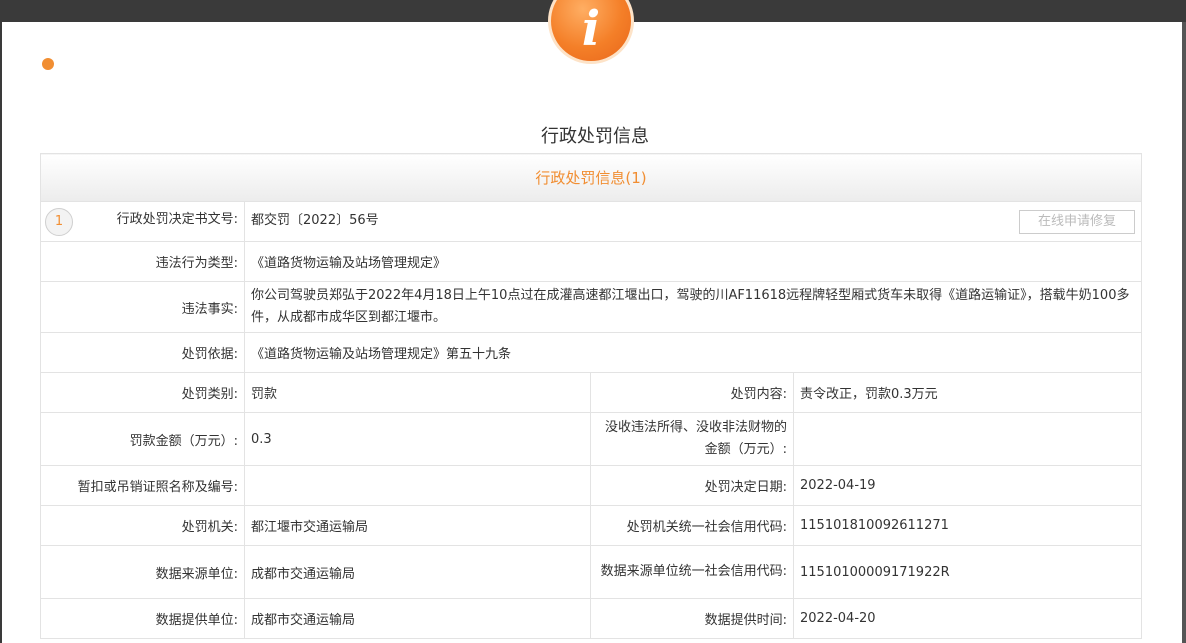 This screenshot has height=643, width=1186. I want to click on penalty-authority-value: 都江堰市交通运输局, so click(417, 525).